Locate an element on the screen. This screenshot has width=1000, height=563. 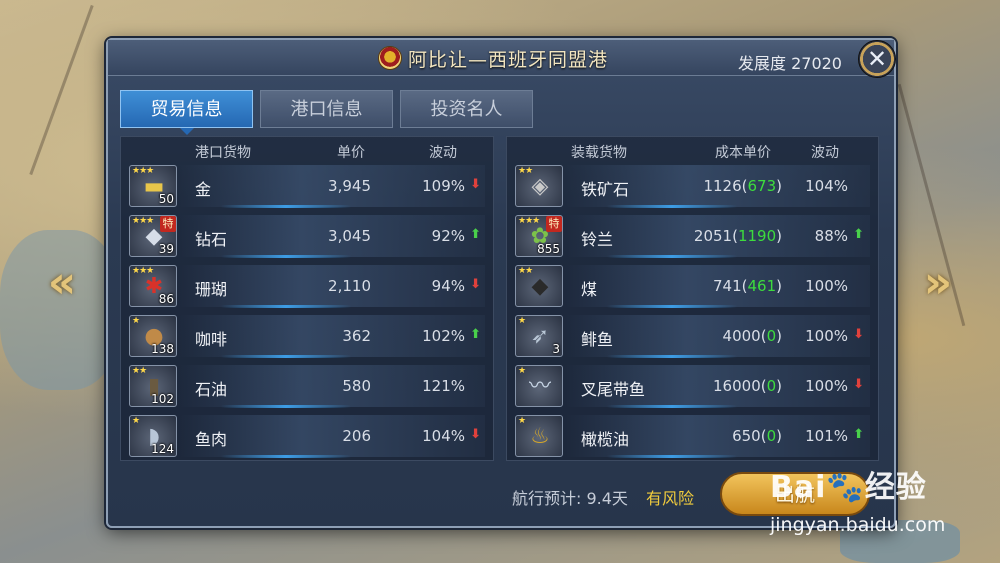
voyage-estimate: 航行预计: 9.4天 is located at coordinates (570, 498).